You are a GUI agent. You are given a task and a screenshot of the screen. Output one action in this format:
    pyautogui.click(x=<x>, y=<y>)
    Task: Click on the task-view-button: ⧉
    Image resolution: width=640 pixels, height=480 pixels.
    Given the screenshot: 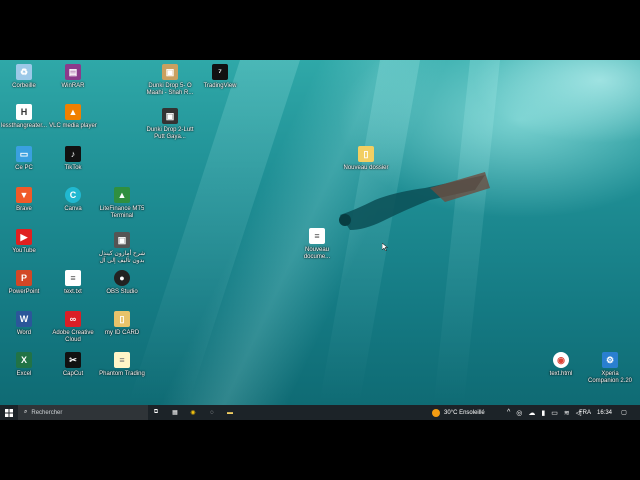 What is the action you would take?
    pyautogui.click(x=156, y=412)
    